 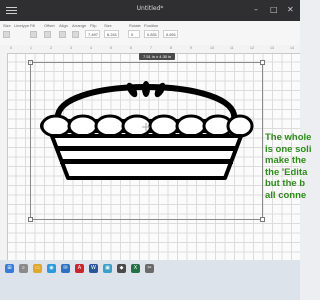 I want to click on linetype-swatch, so click(x=6, y=34).